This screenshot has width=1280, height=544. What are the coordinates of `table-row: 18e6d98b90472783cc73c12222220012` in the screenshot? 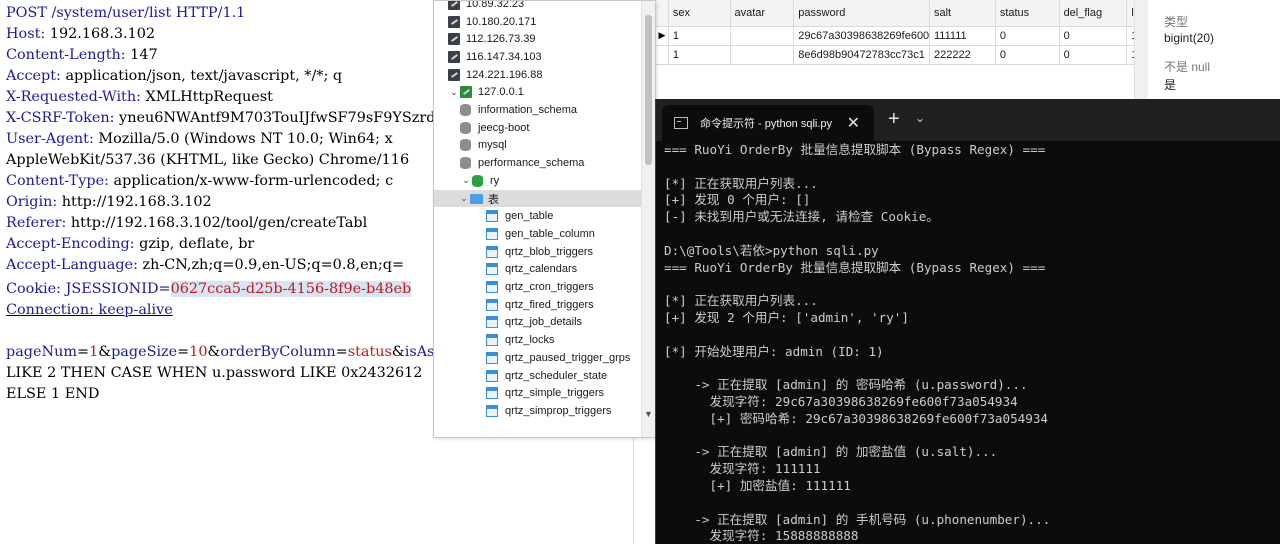 It's located at (896, 55).